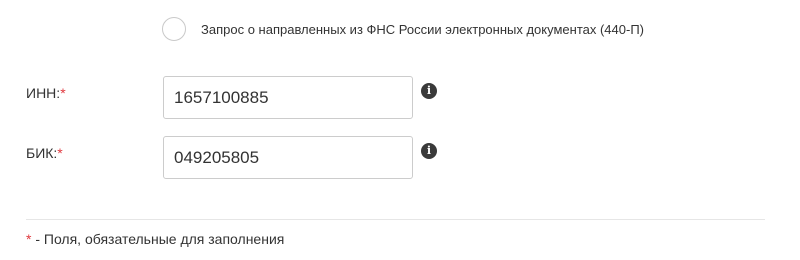 The image size is (800, 260). I want to click on divider, so click(395, 219).